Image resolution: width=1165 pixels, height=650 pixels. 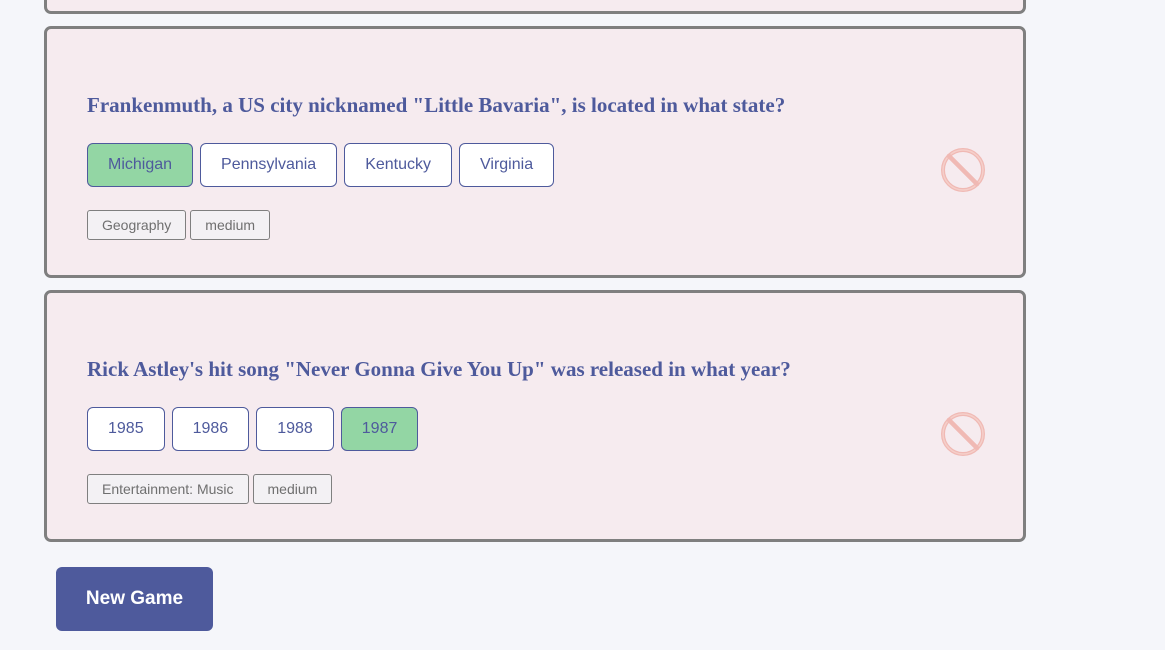 I want to click on answer-button-pennsylvania: Pennsylvania, so click(x=269, y=165).